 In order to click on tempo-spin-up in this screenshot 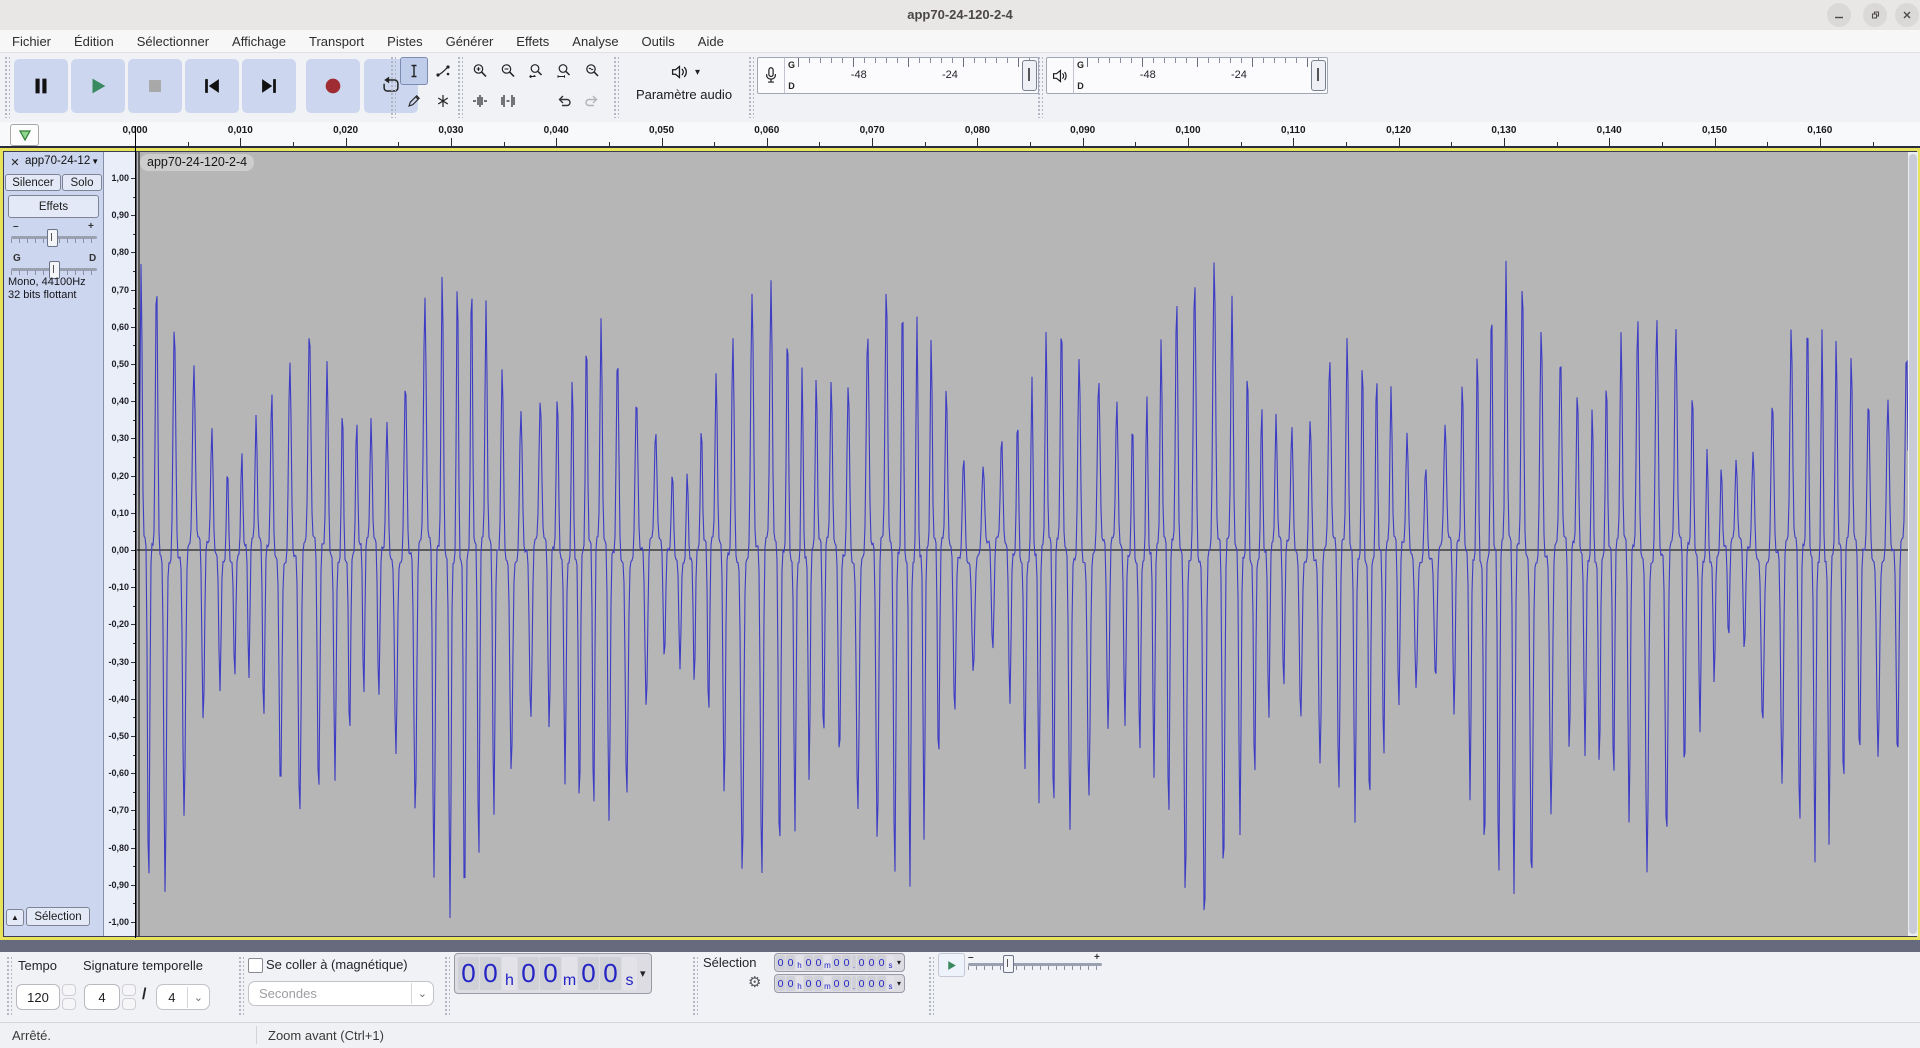, I will do `click(69, 990)`.